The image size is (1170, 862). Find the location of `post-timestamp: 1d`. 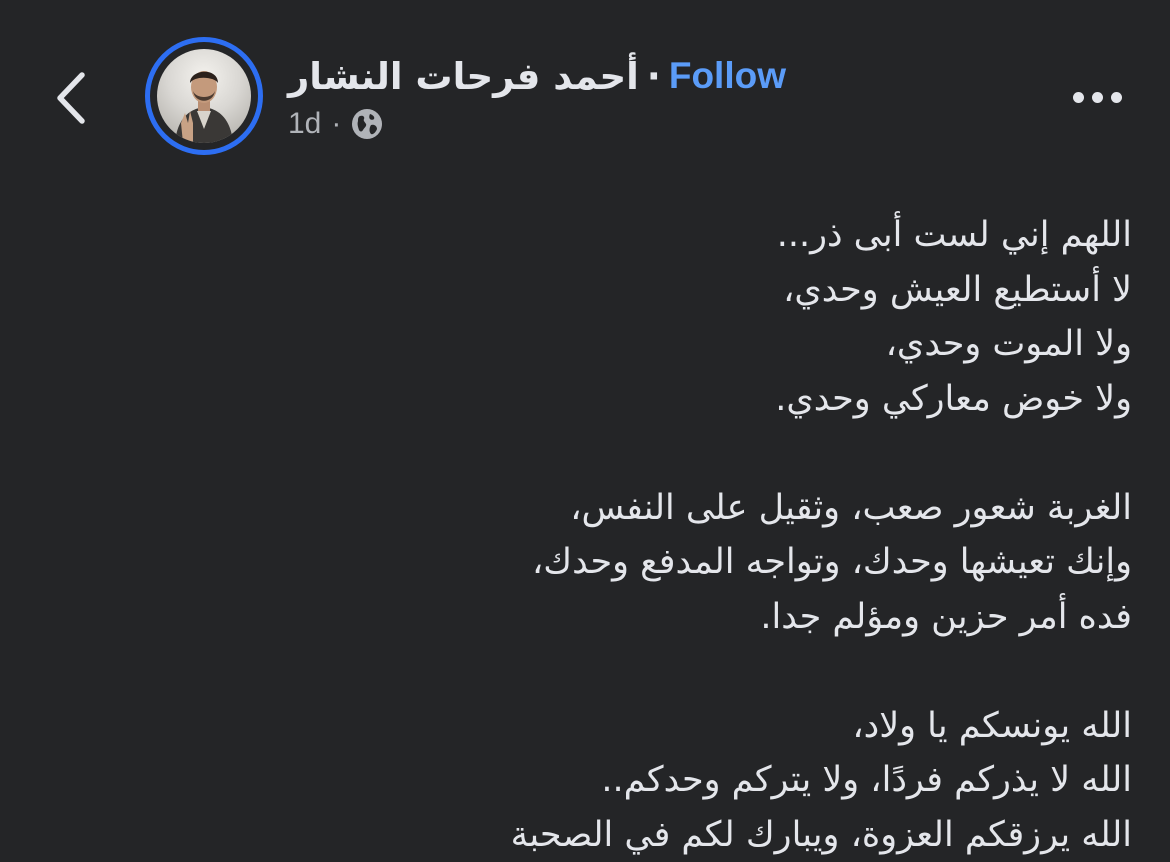

post-timestamp: 1d is located at coordinates (304, 124).